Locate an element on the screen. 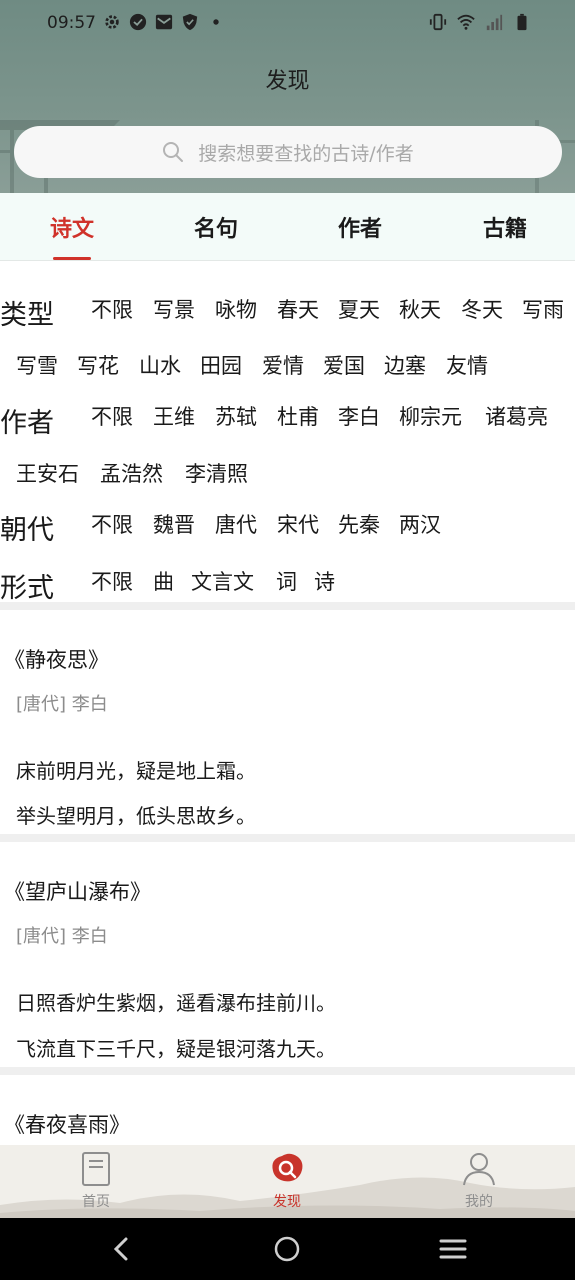 This screenshot has width=575, height=1280. filter-chip: 咏物 is located at coordinates (236, 309).